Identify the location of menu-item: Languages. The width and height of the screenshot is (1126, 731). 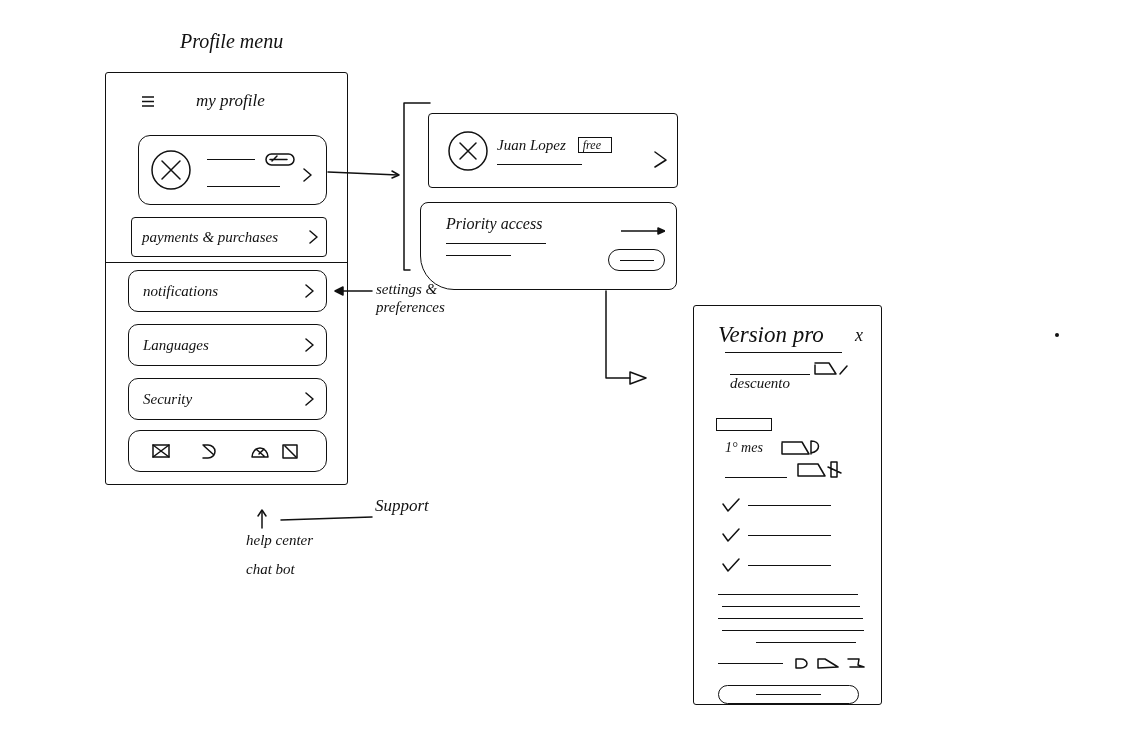
(227, 345).